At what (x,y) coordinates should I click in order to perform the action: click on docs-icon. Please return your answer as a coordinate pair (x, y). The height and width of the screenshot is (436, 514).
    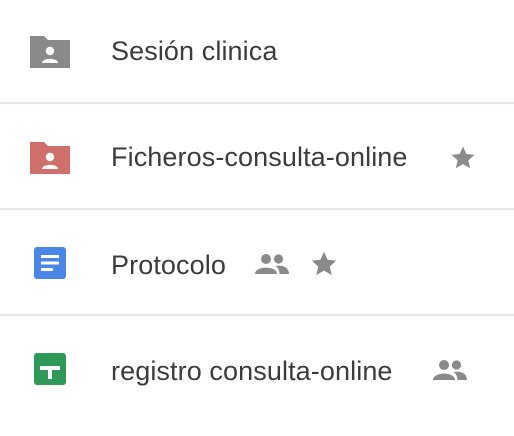
    Looking at the image, I should click on (50, 263).